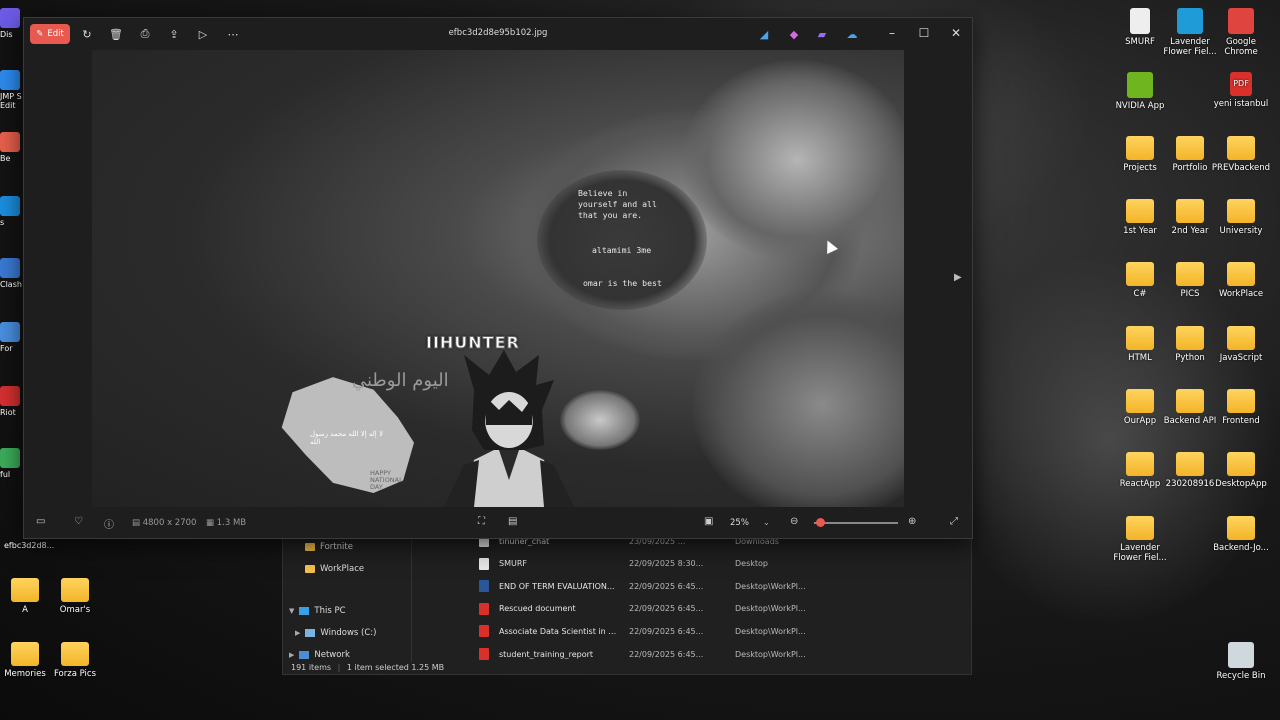 The width and height of the screenshot is (1280, 720). Describe the element at coordinates (513, 564) in the screenshot. I see `file-name: SMURF` at that location.